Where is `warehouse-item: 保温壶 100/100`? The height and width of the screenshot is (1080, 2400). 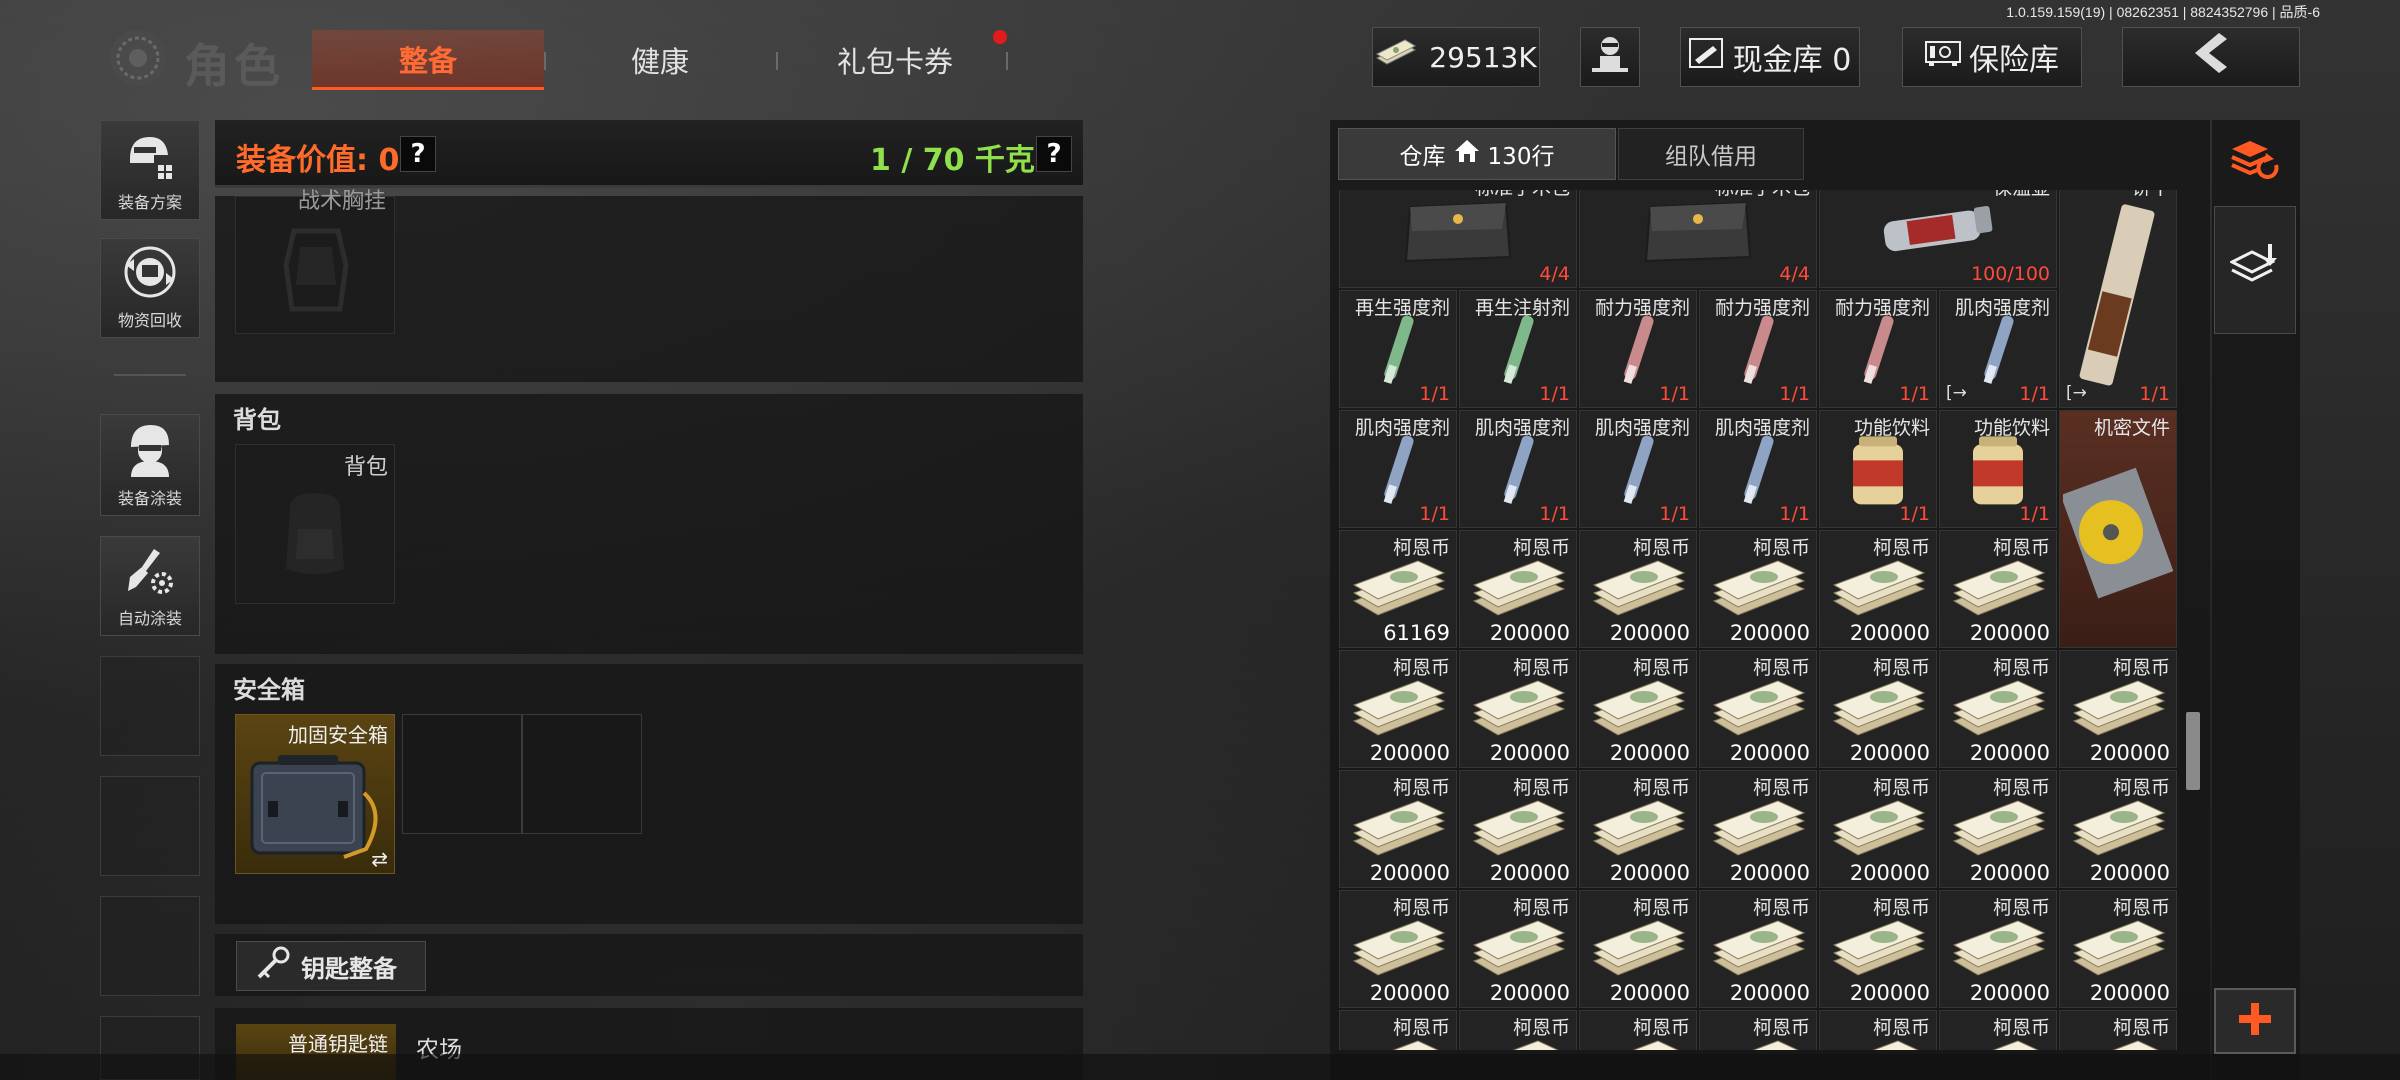
warehouse-item: 保温壶 100/100 is located at coordinates (1938, 239).